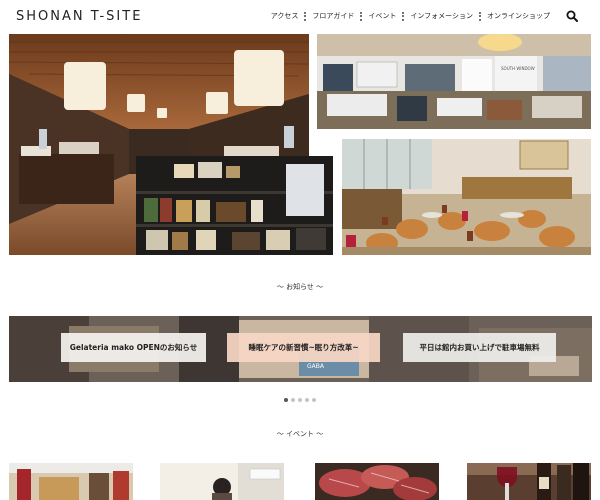 The width and height of the screenshot is (600, 500). What do you see at coordinates (529, 481) in the screenshot?
I see `event-thumb-wine` at bounding box center [529, 481].